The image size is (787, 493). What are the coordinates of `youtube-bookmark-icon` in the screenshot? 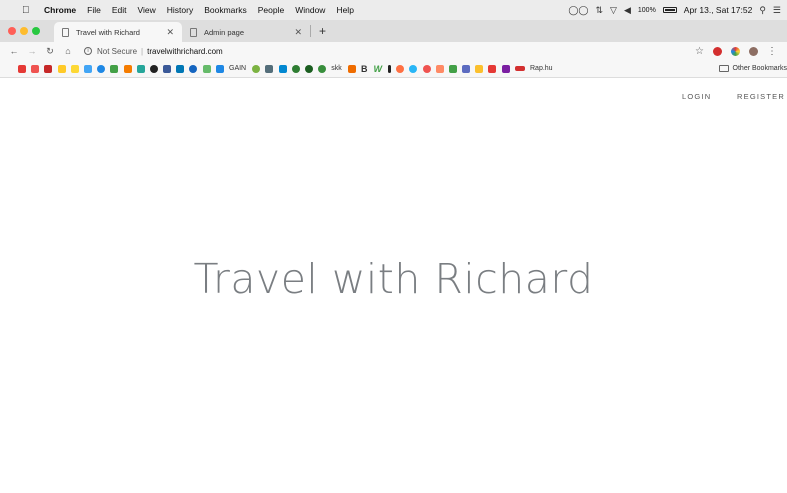 It's located at (22, 68).